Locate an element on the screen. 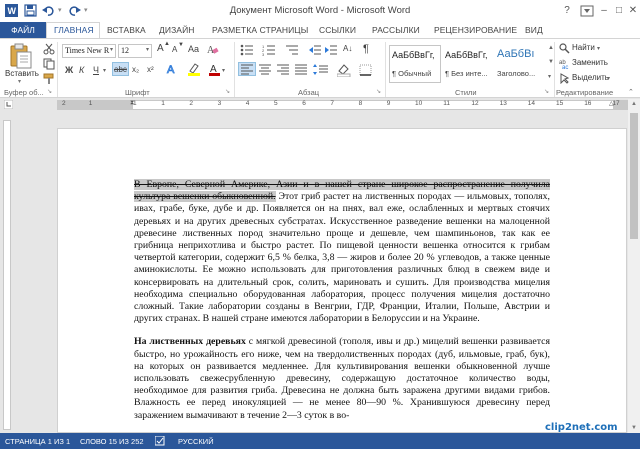  tab-file: ФАЙЛ is located at coordinates (23, 30).